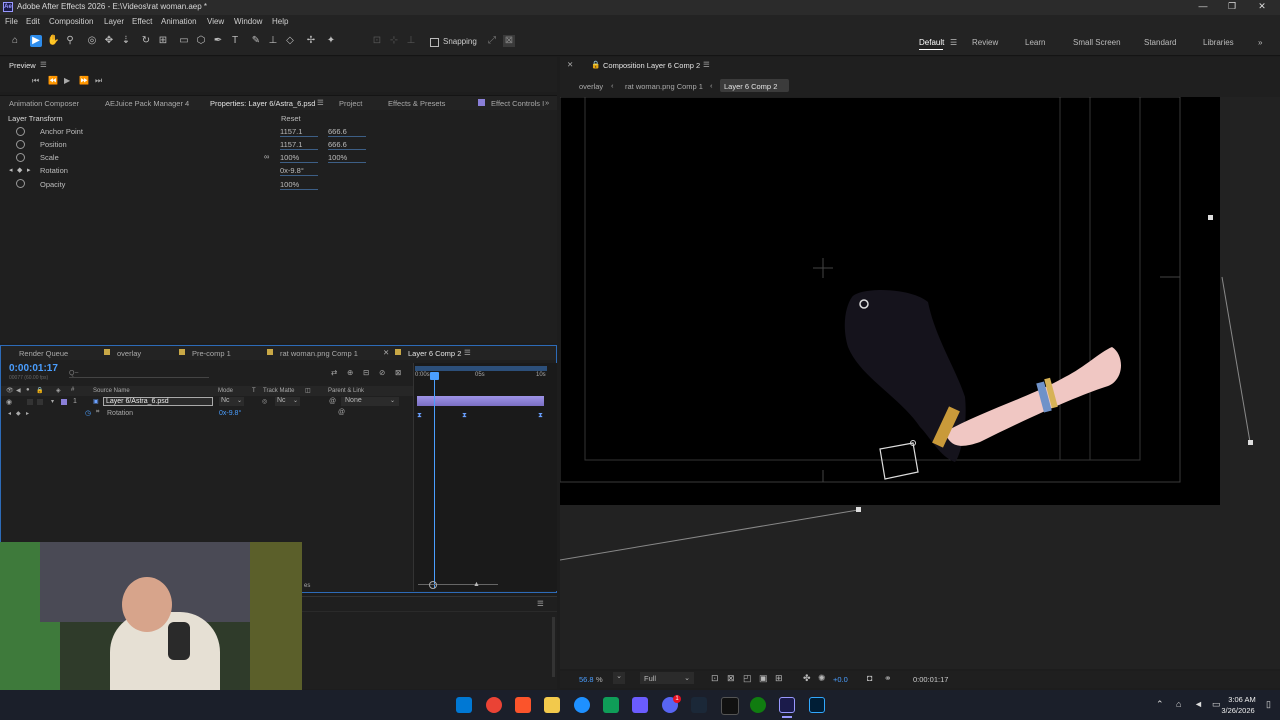  What do you see at coordinates (19, 170) in the screenshot?
I see `keyframe-diamond-icon: ◆` at bounding box center [19, 170].